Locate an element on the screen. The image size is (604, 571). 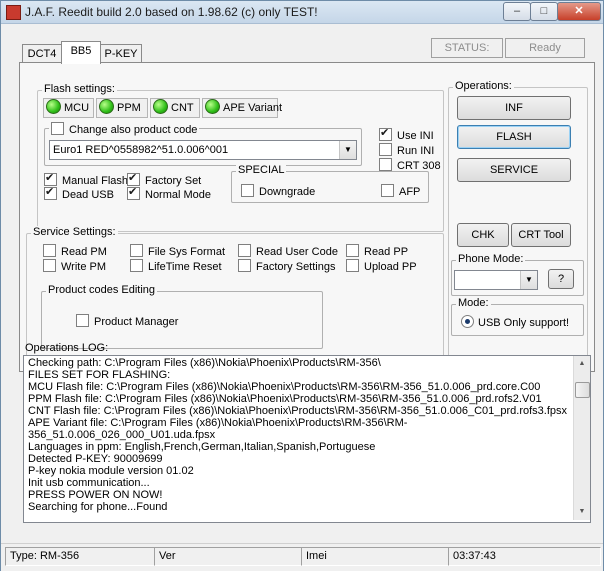
product-manager-checkbox: Product Manager is located at coordinates (127, 321).